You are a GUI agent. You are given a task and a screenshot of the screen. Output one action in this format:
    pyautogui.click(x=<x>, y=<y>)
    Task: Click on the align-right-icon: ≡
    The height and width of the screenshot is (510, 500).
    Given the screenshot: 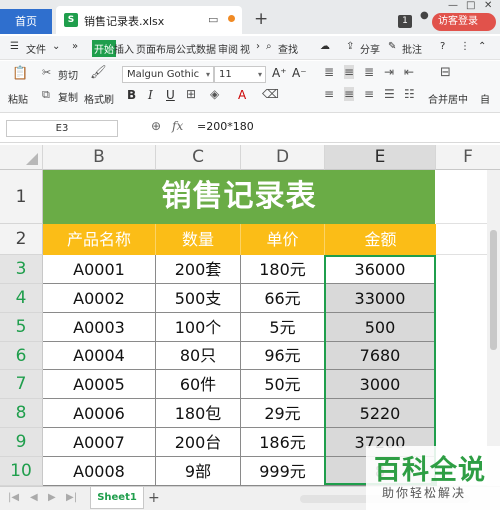 What is the action you would take?
    pyautogui.click(x=369, y=94)
    